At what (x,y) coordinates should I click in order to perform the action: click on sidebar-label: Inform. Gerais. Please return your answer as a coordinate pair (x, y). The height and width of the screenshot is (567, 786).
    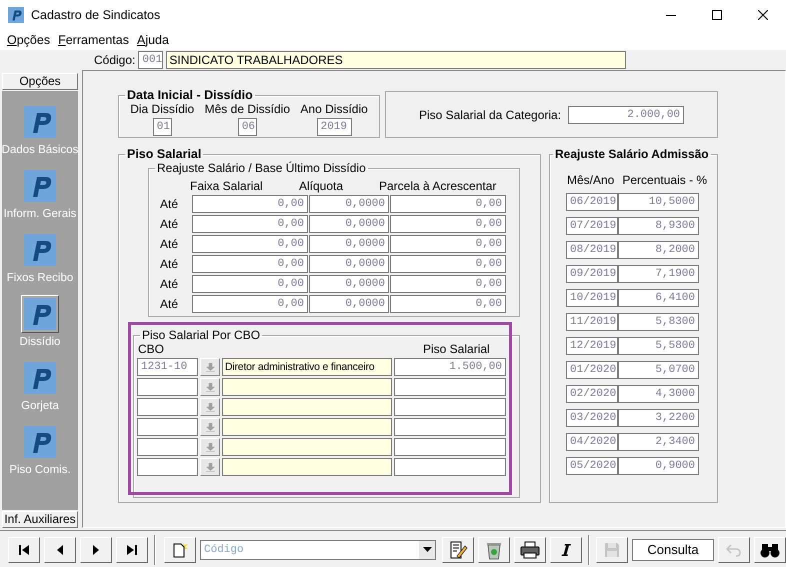
    Looking at the image, I should click on (40, 214).